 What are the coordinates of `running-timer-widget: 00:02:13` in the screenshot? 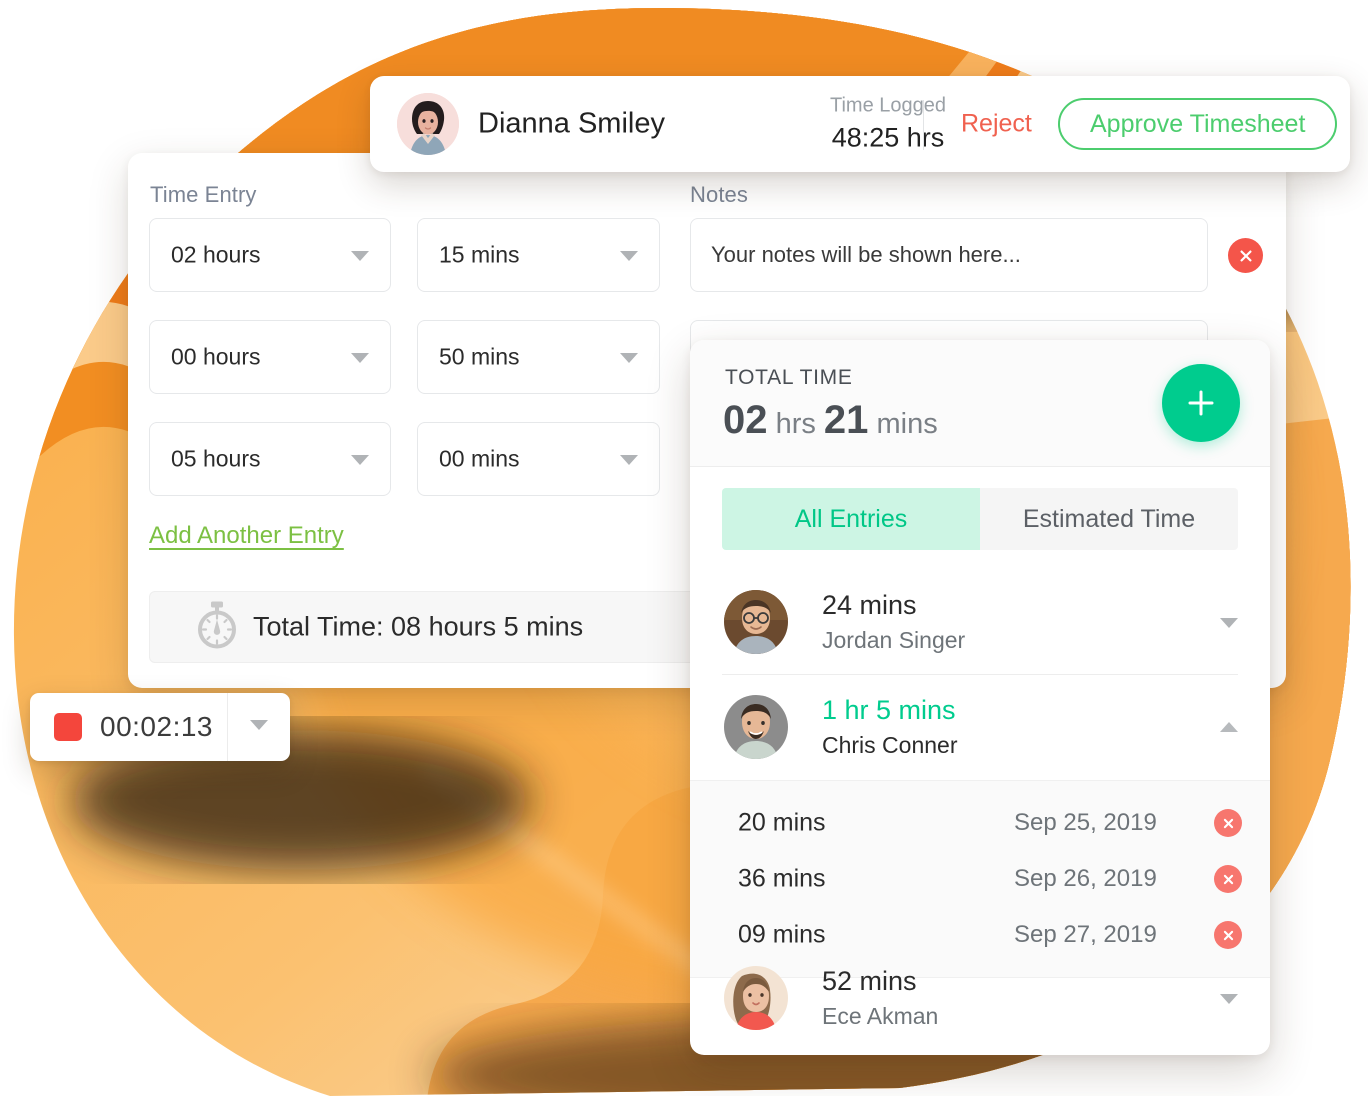 It's located at (160, 727).